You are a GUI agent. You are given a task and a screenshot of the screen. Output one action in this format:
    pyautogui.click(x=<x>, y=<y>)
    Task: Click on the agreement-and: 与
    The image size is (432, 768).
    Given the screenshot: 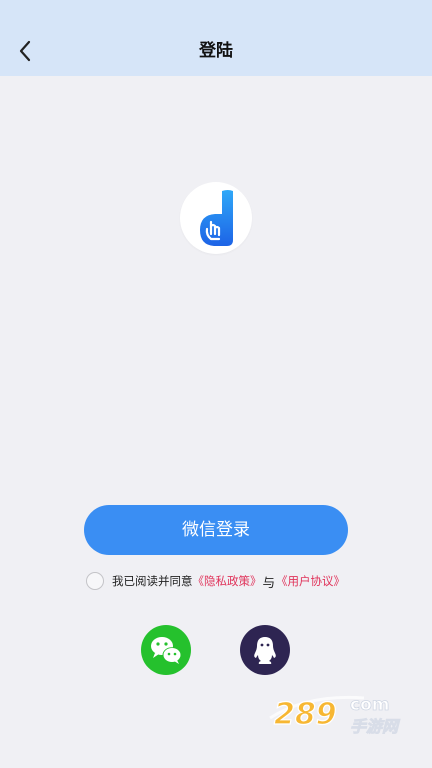 What is the action you would take?
    pyautogui.click(x=269, y=582)
    